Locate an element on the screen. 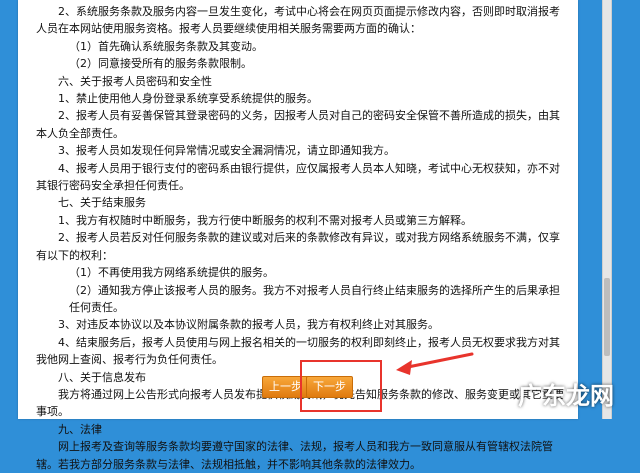 This screenshot has width=640, height=473. agreement-line: （1）不再使用我方网络系统提供的服务。 is located at coordinates (171, 273).